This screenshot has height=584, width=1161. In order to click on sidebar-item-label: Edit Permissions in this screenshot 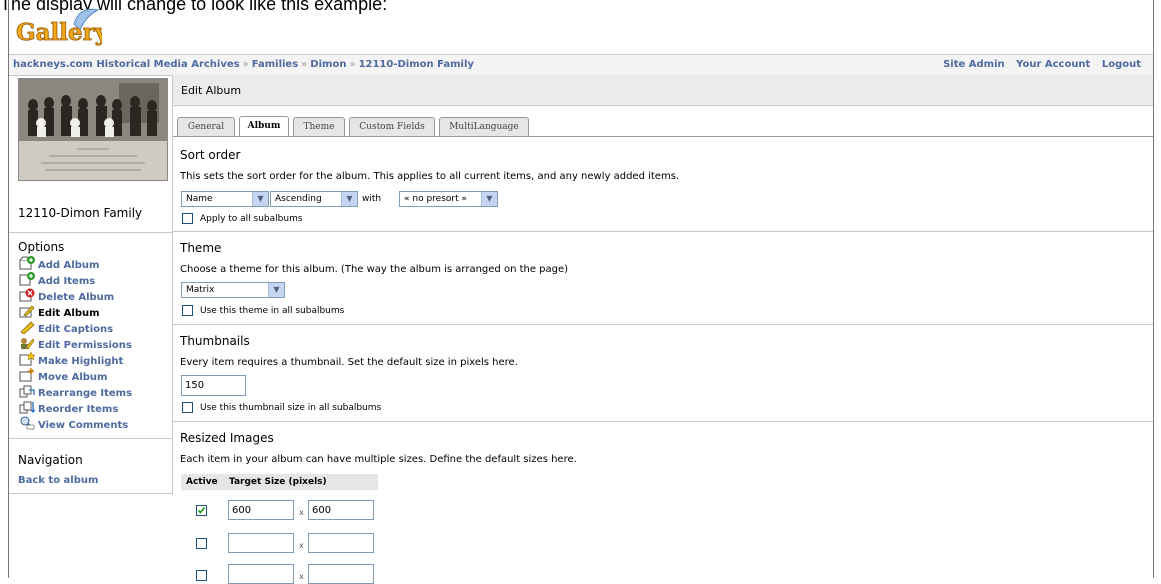, I will do `click(85, 345)`.